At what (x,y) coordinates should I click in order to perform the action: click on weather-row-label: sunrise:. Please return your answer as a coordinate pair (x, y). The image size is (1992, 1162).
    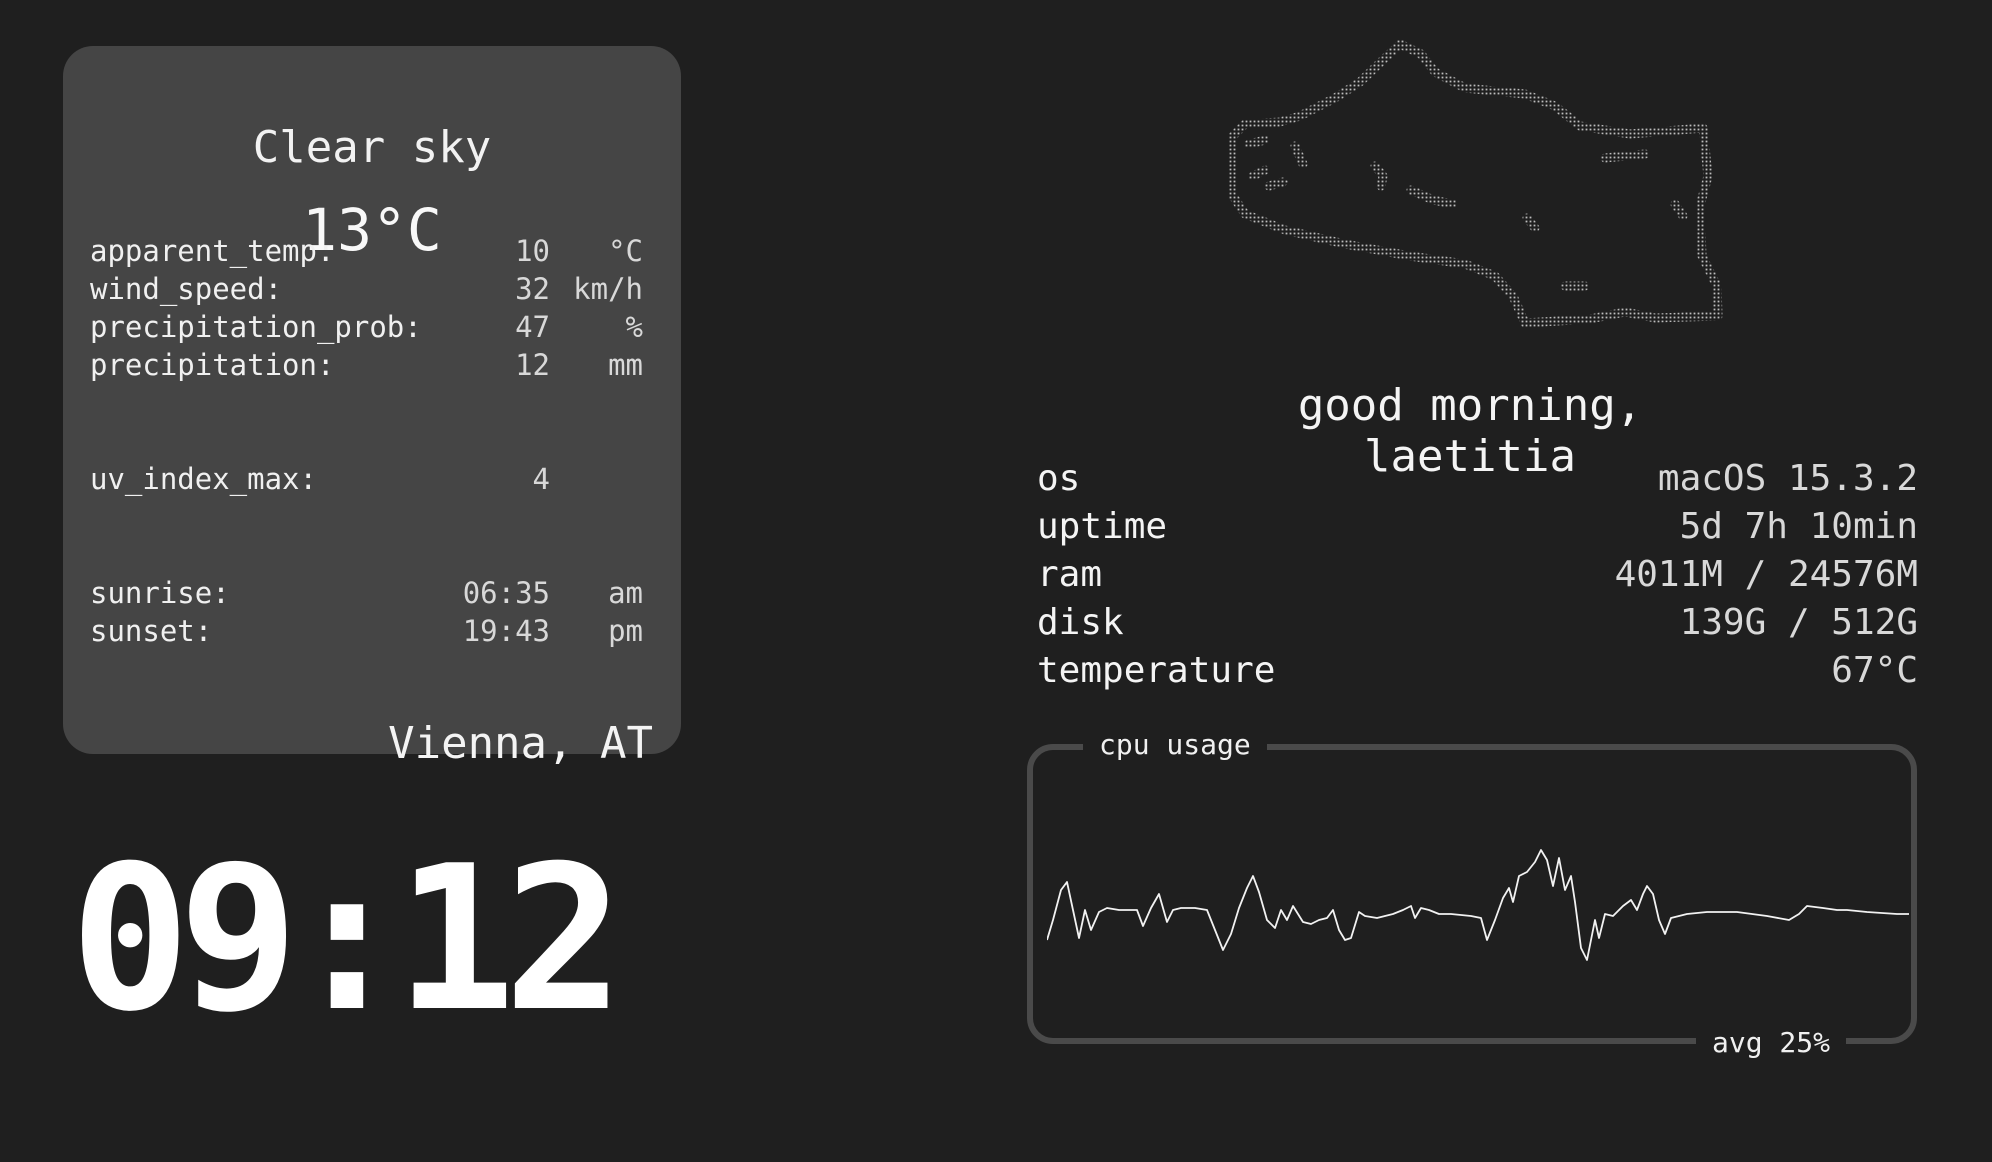
    Looking at the image, I should click on (160, 593).